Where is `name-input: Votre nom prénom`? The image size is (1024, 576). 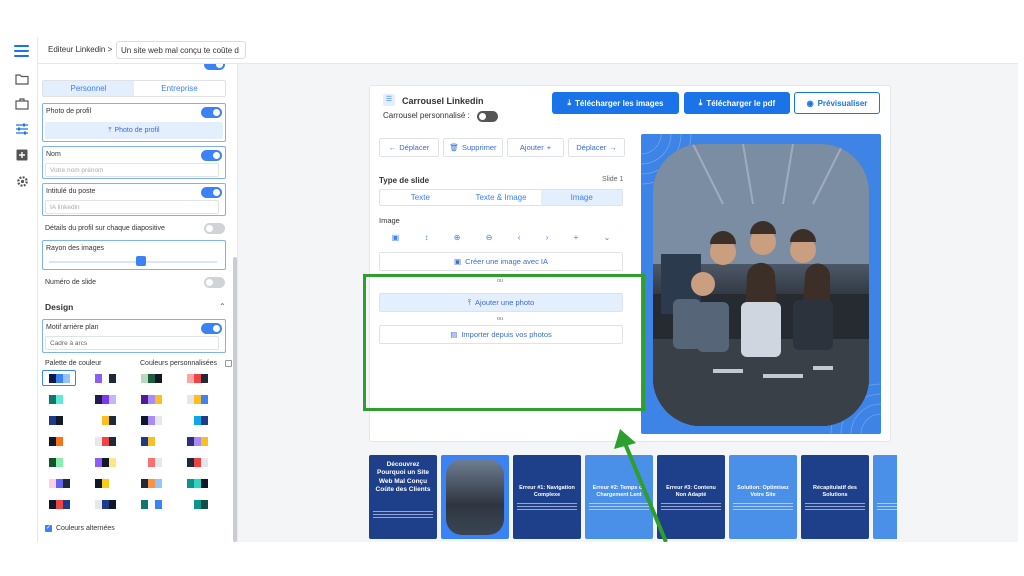
name-input: Votre nom prénom is located at coordinates (132, 170).